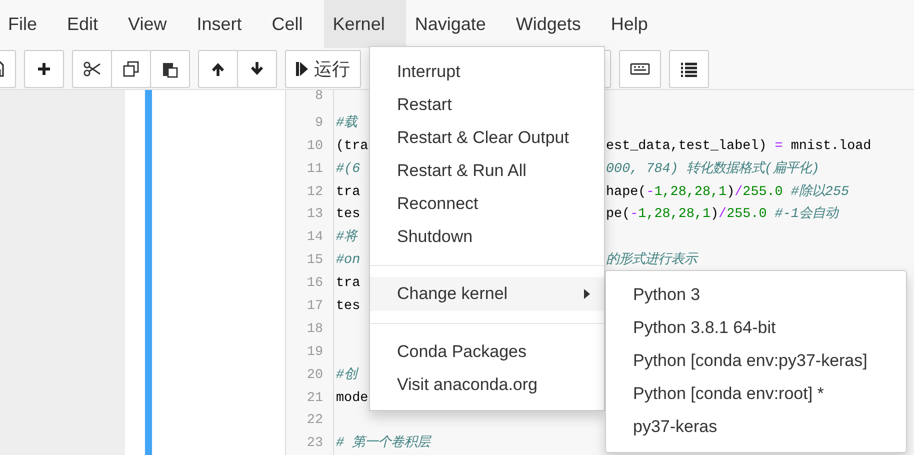 This screenshot has height=455, width=914. What do you see at coordinates (626, 192) in the screenshot?
I see `code-text: hape(` at bounding box center [626, 192].